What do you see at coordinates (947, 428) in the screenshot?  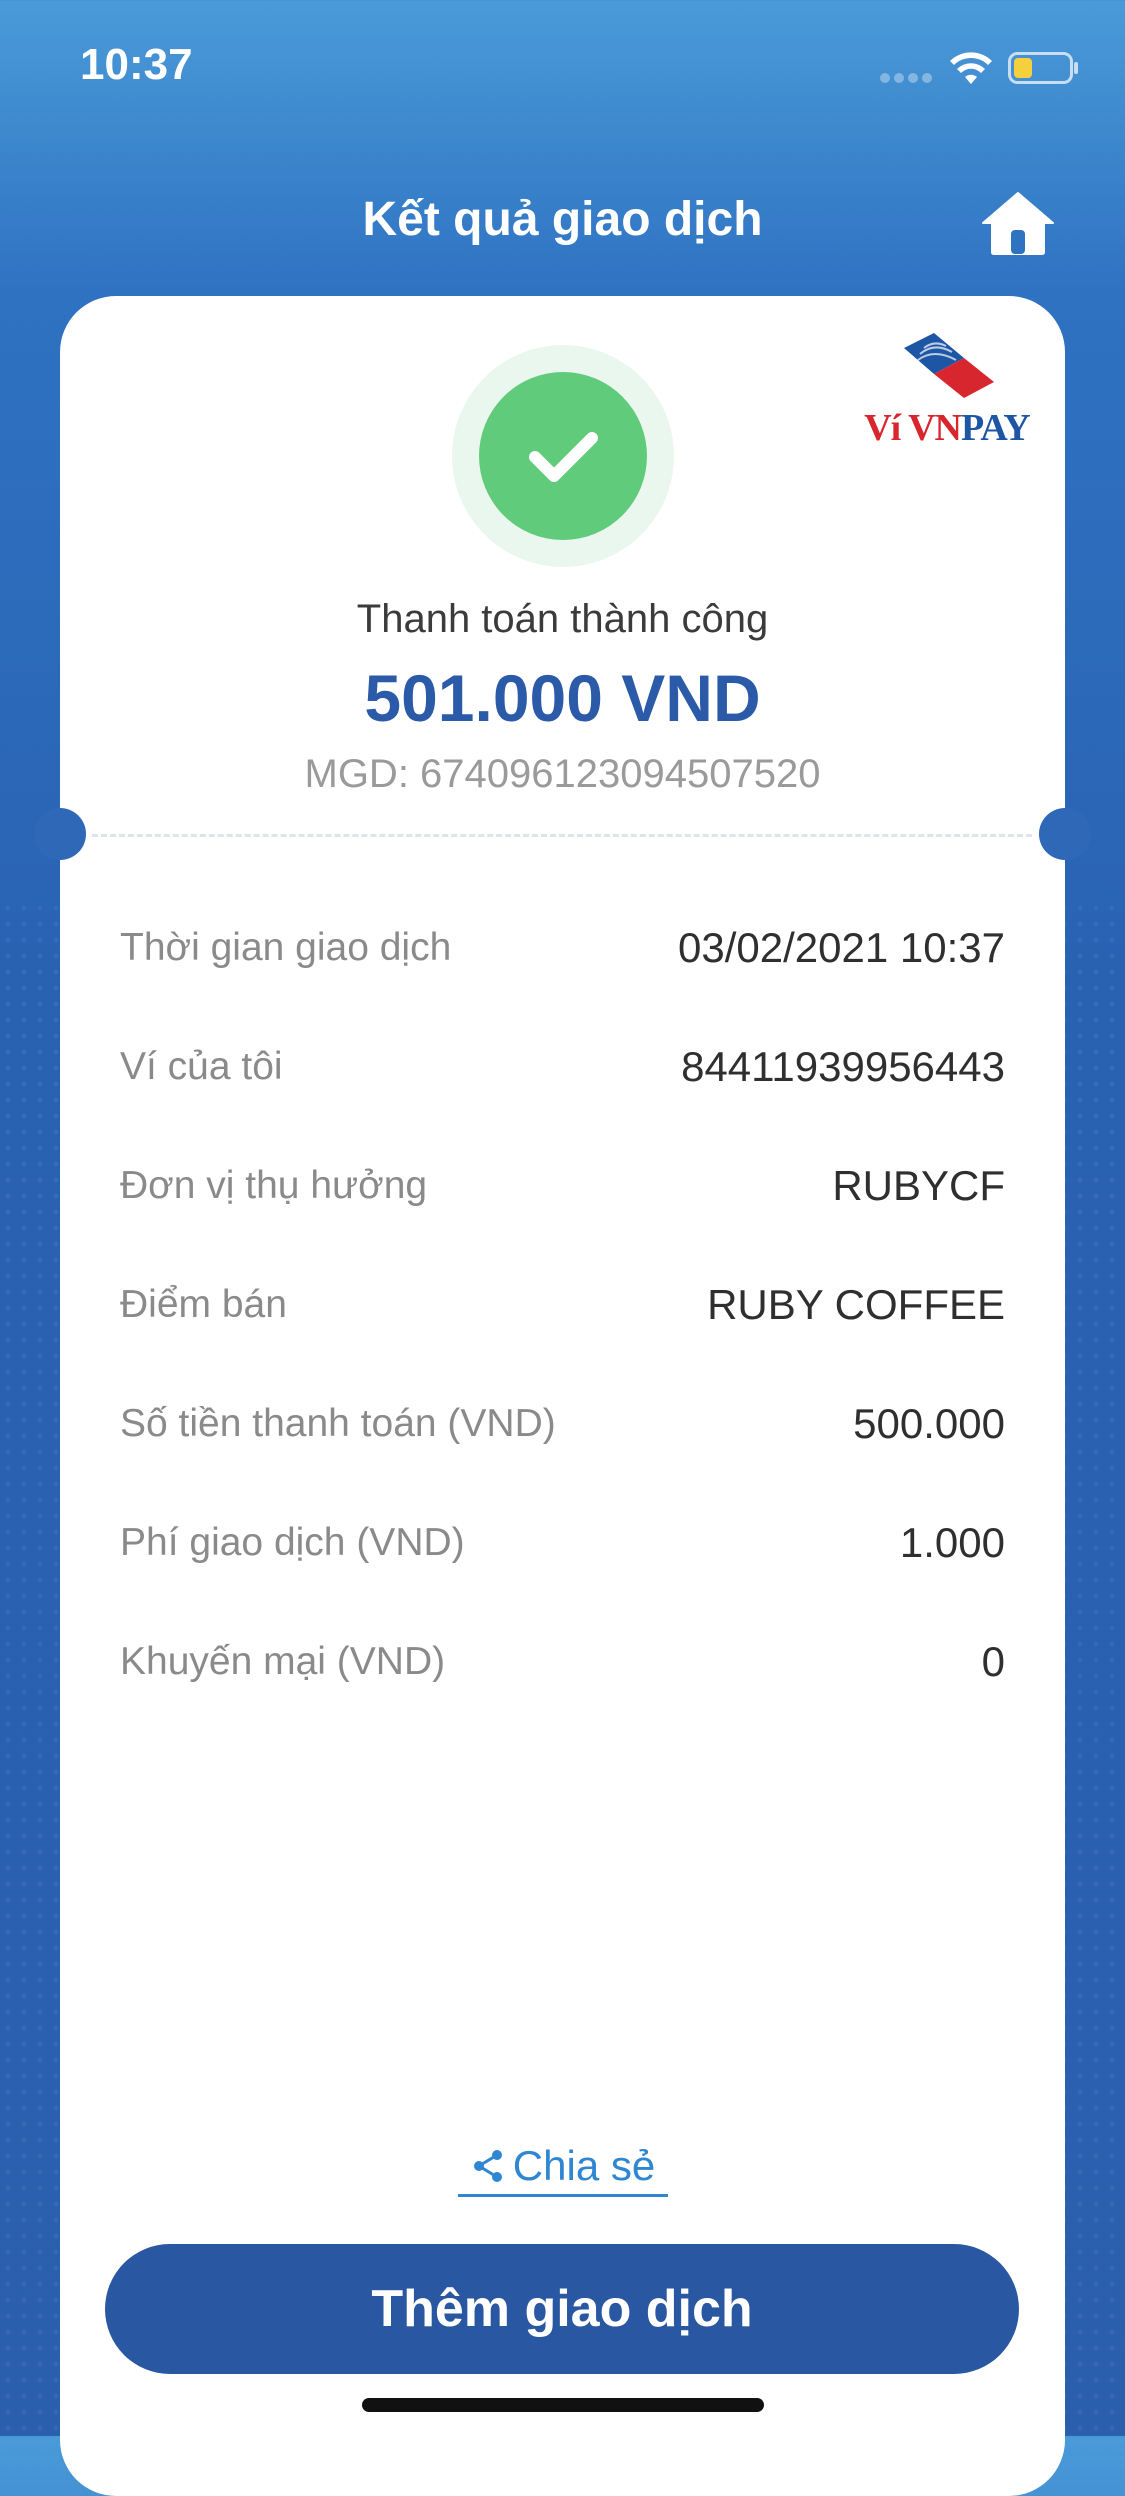 I see `vnpay-logo-text: Ví VNPAY` at bounding box center [947, 428].